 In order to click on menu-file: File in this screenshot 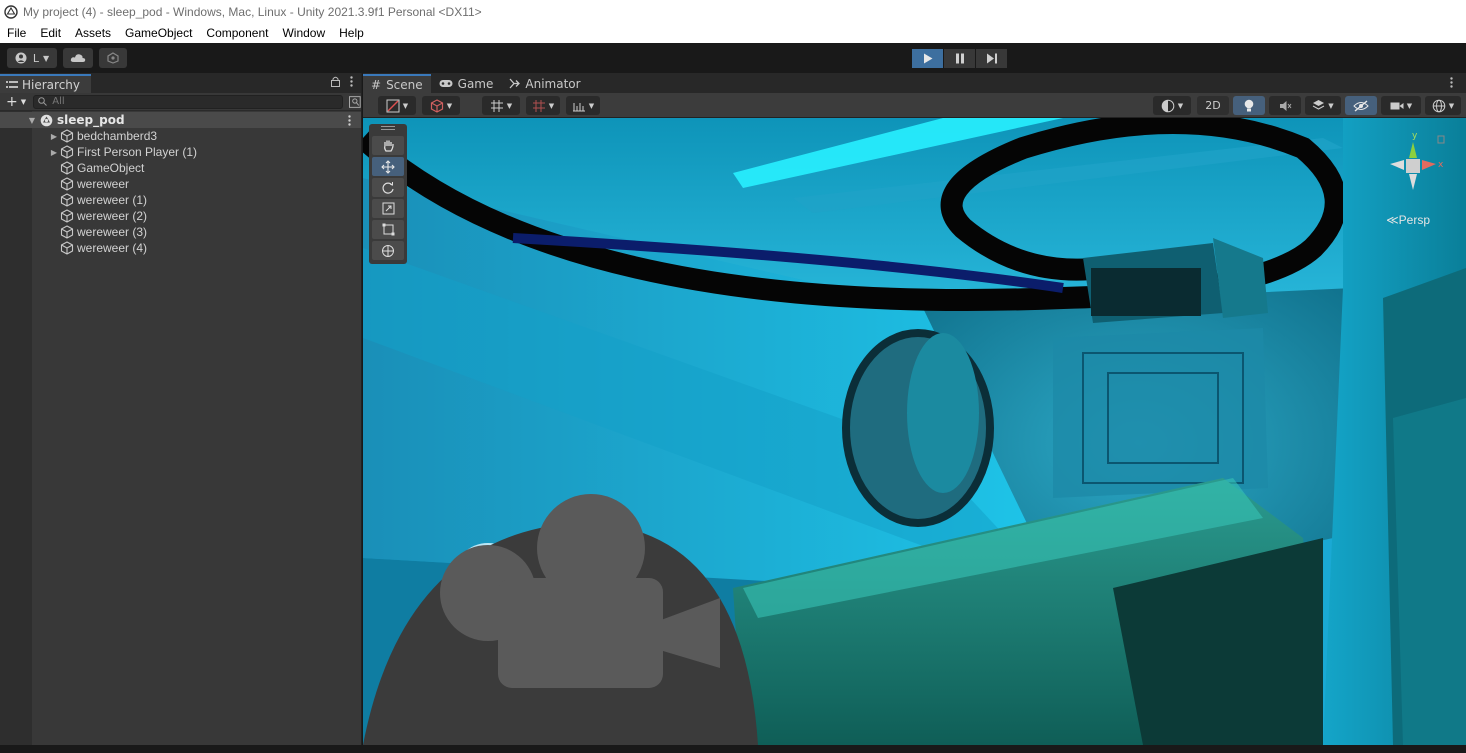, I will do `click(16, 33)`.